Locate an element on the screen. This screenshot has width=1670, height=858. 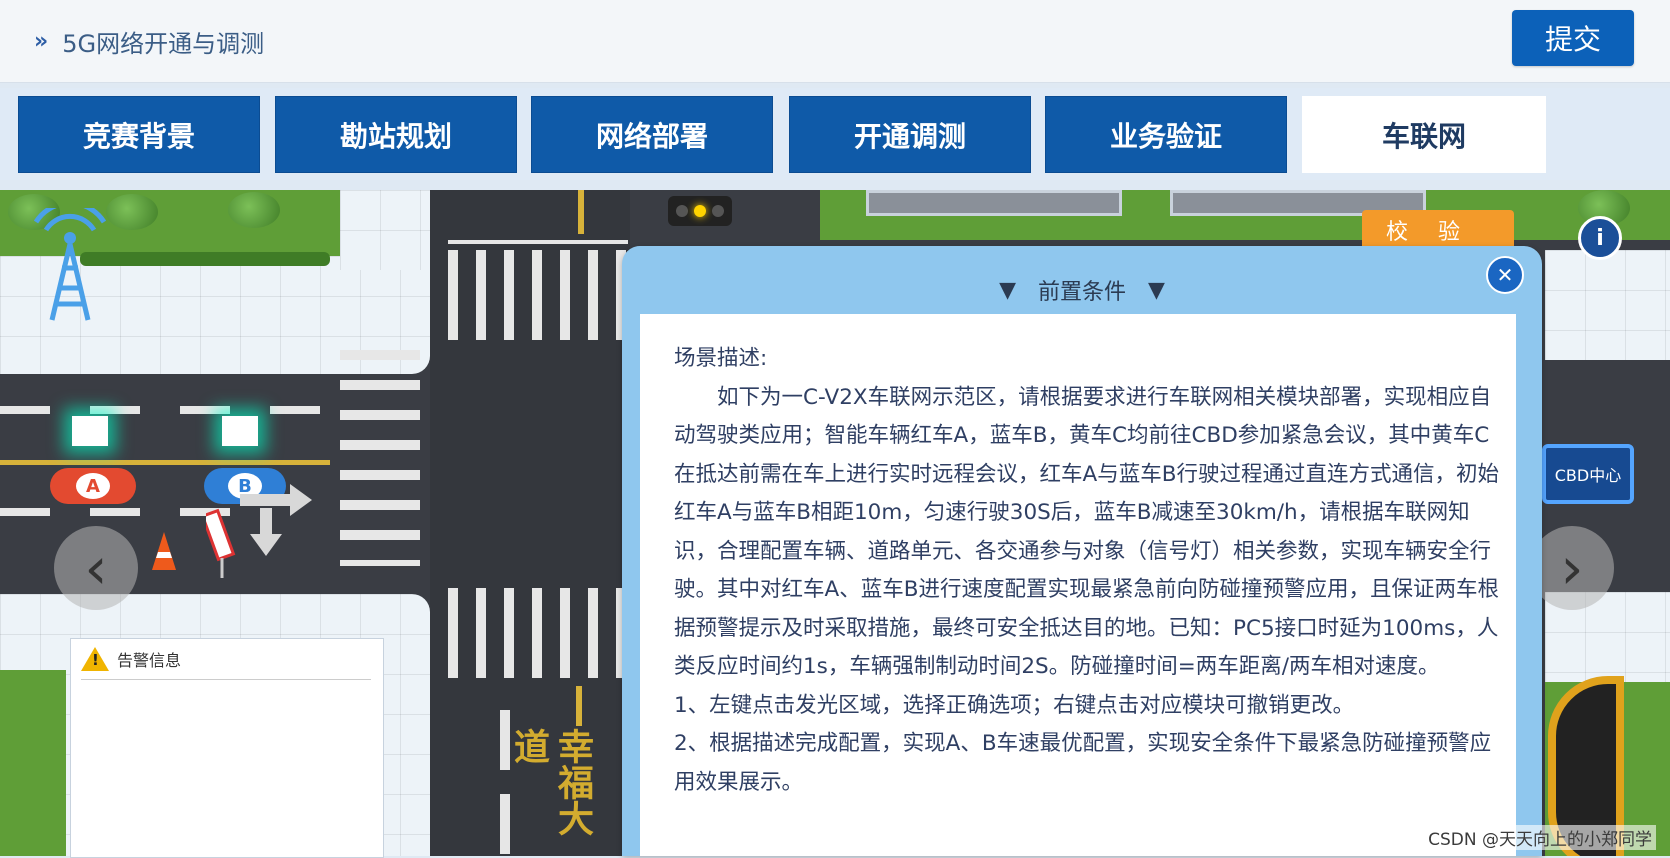
top-bar: » 5G网络开通与调测 提交 is located at coordinates (835, 41).